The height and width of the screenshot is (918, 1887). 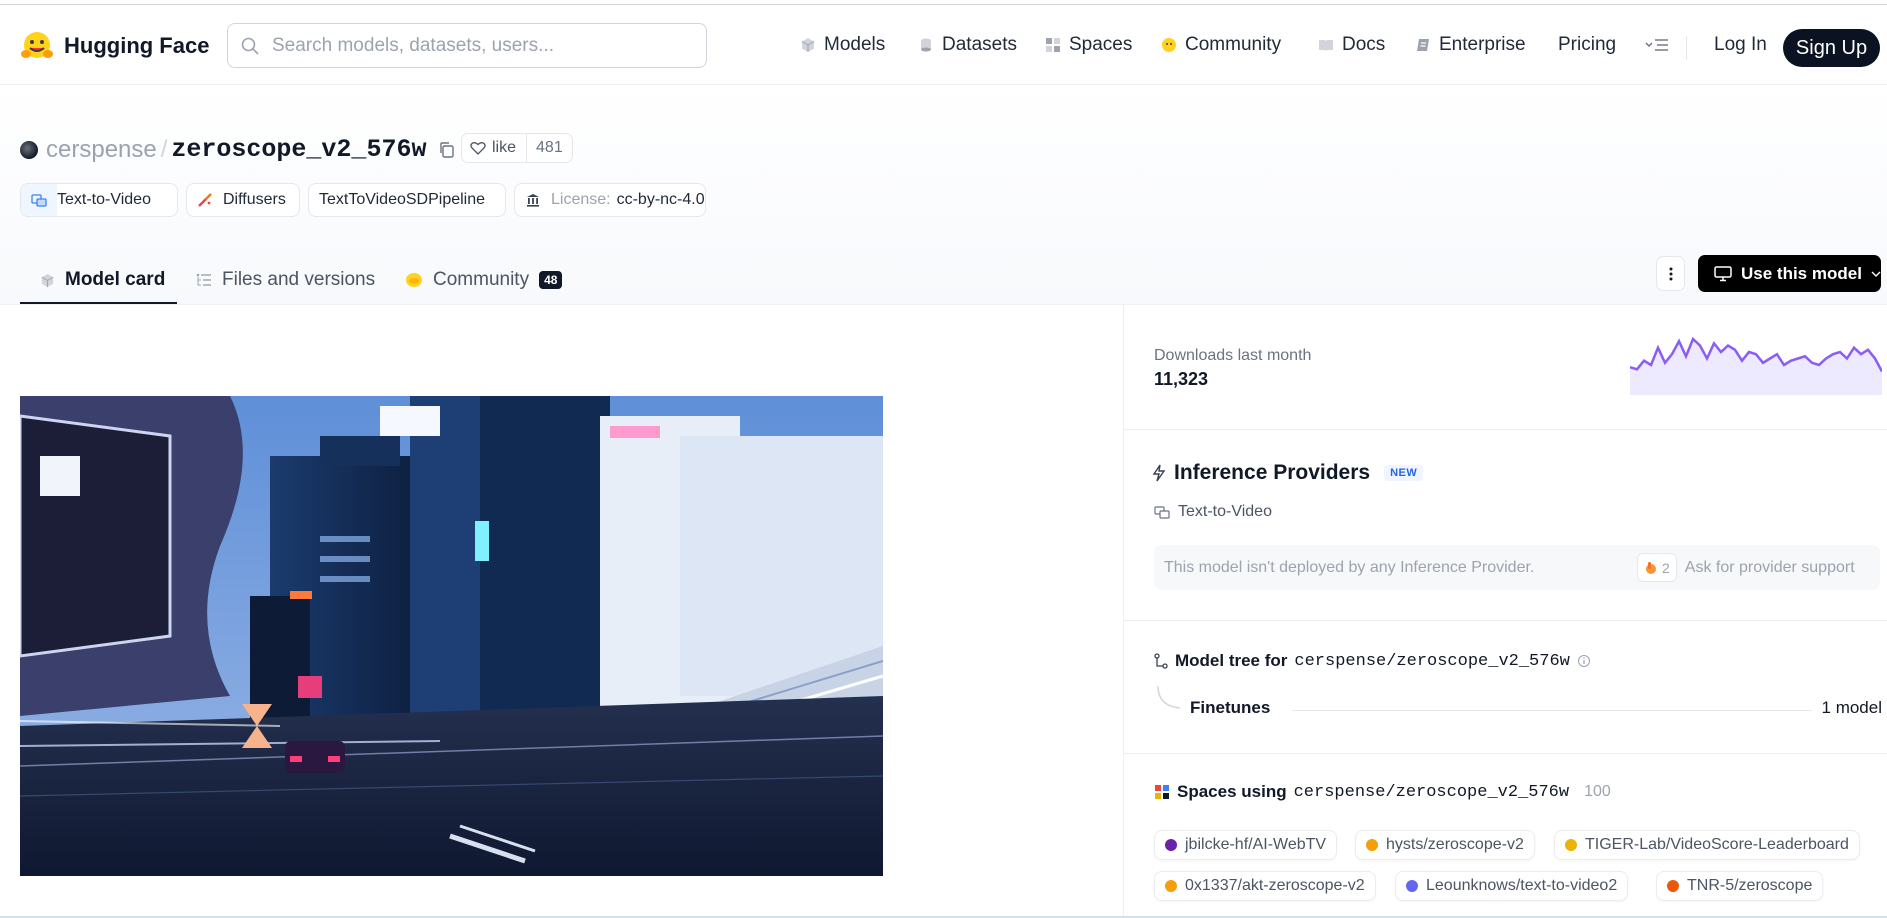 I want to click on nav-community-label: Community, so click(x=1233, y=44).